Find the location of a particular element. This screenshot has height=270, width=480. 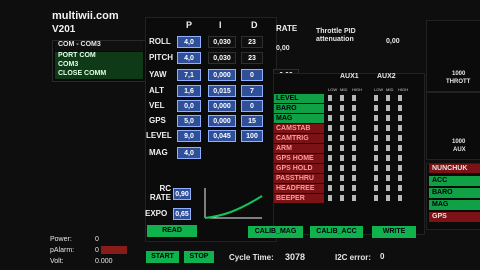

calib-mag-button: CALIB_MAG is located at coordinates (275, 232).